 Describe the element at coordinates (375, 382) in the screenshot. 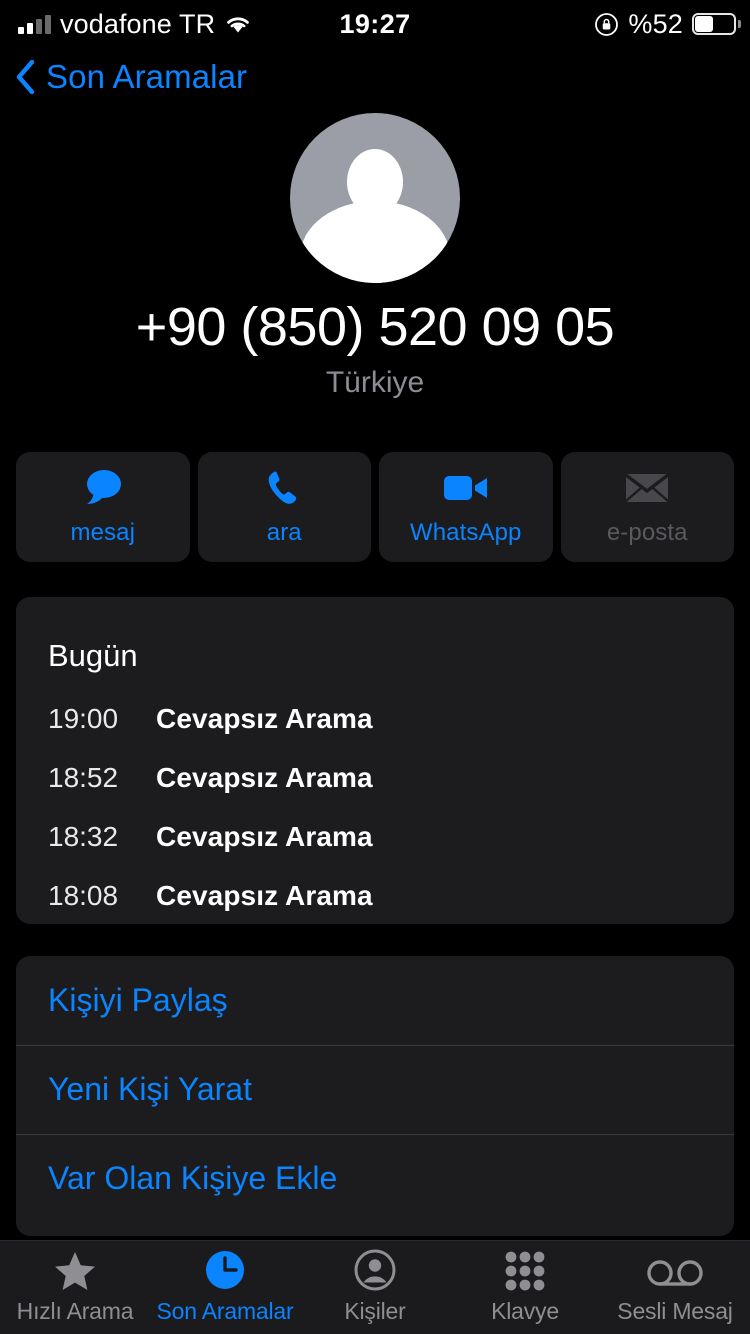

I see `phone-region: Türkiye` at that location.